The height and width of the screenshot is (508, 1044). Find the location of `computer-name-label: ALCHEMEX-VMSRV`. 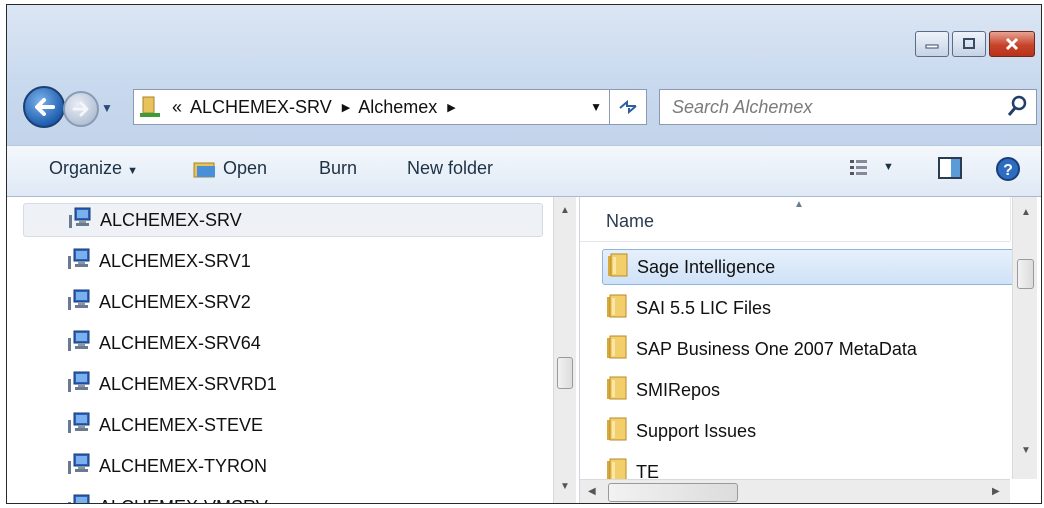

computer-name-label: ALCHEMEX-VMSRV is located at coordinates (183, 500).